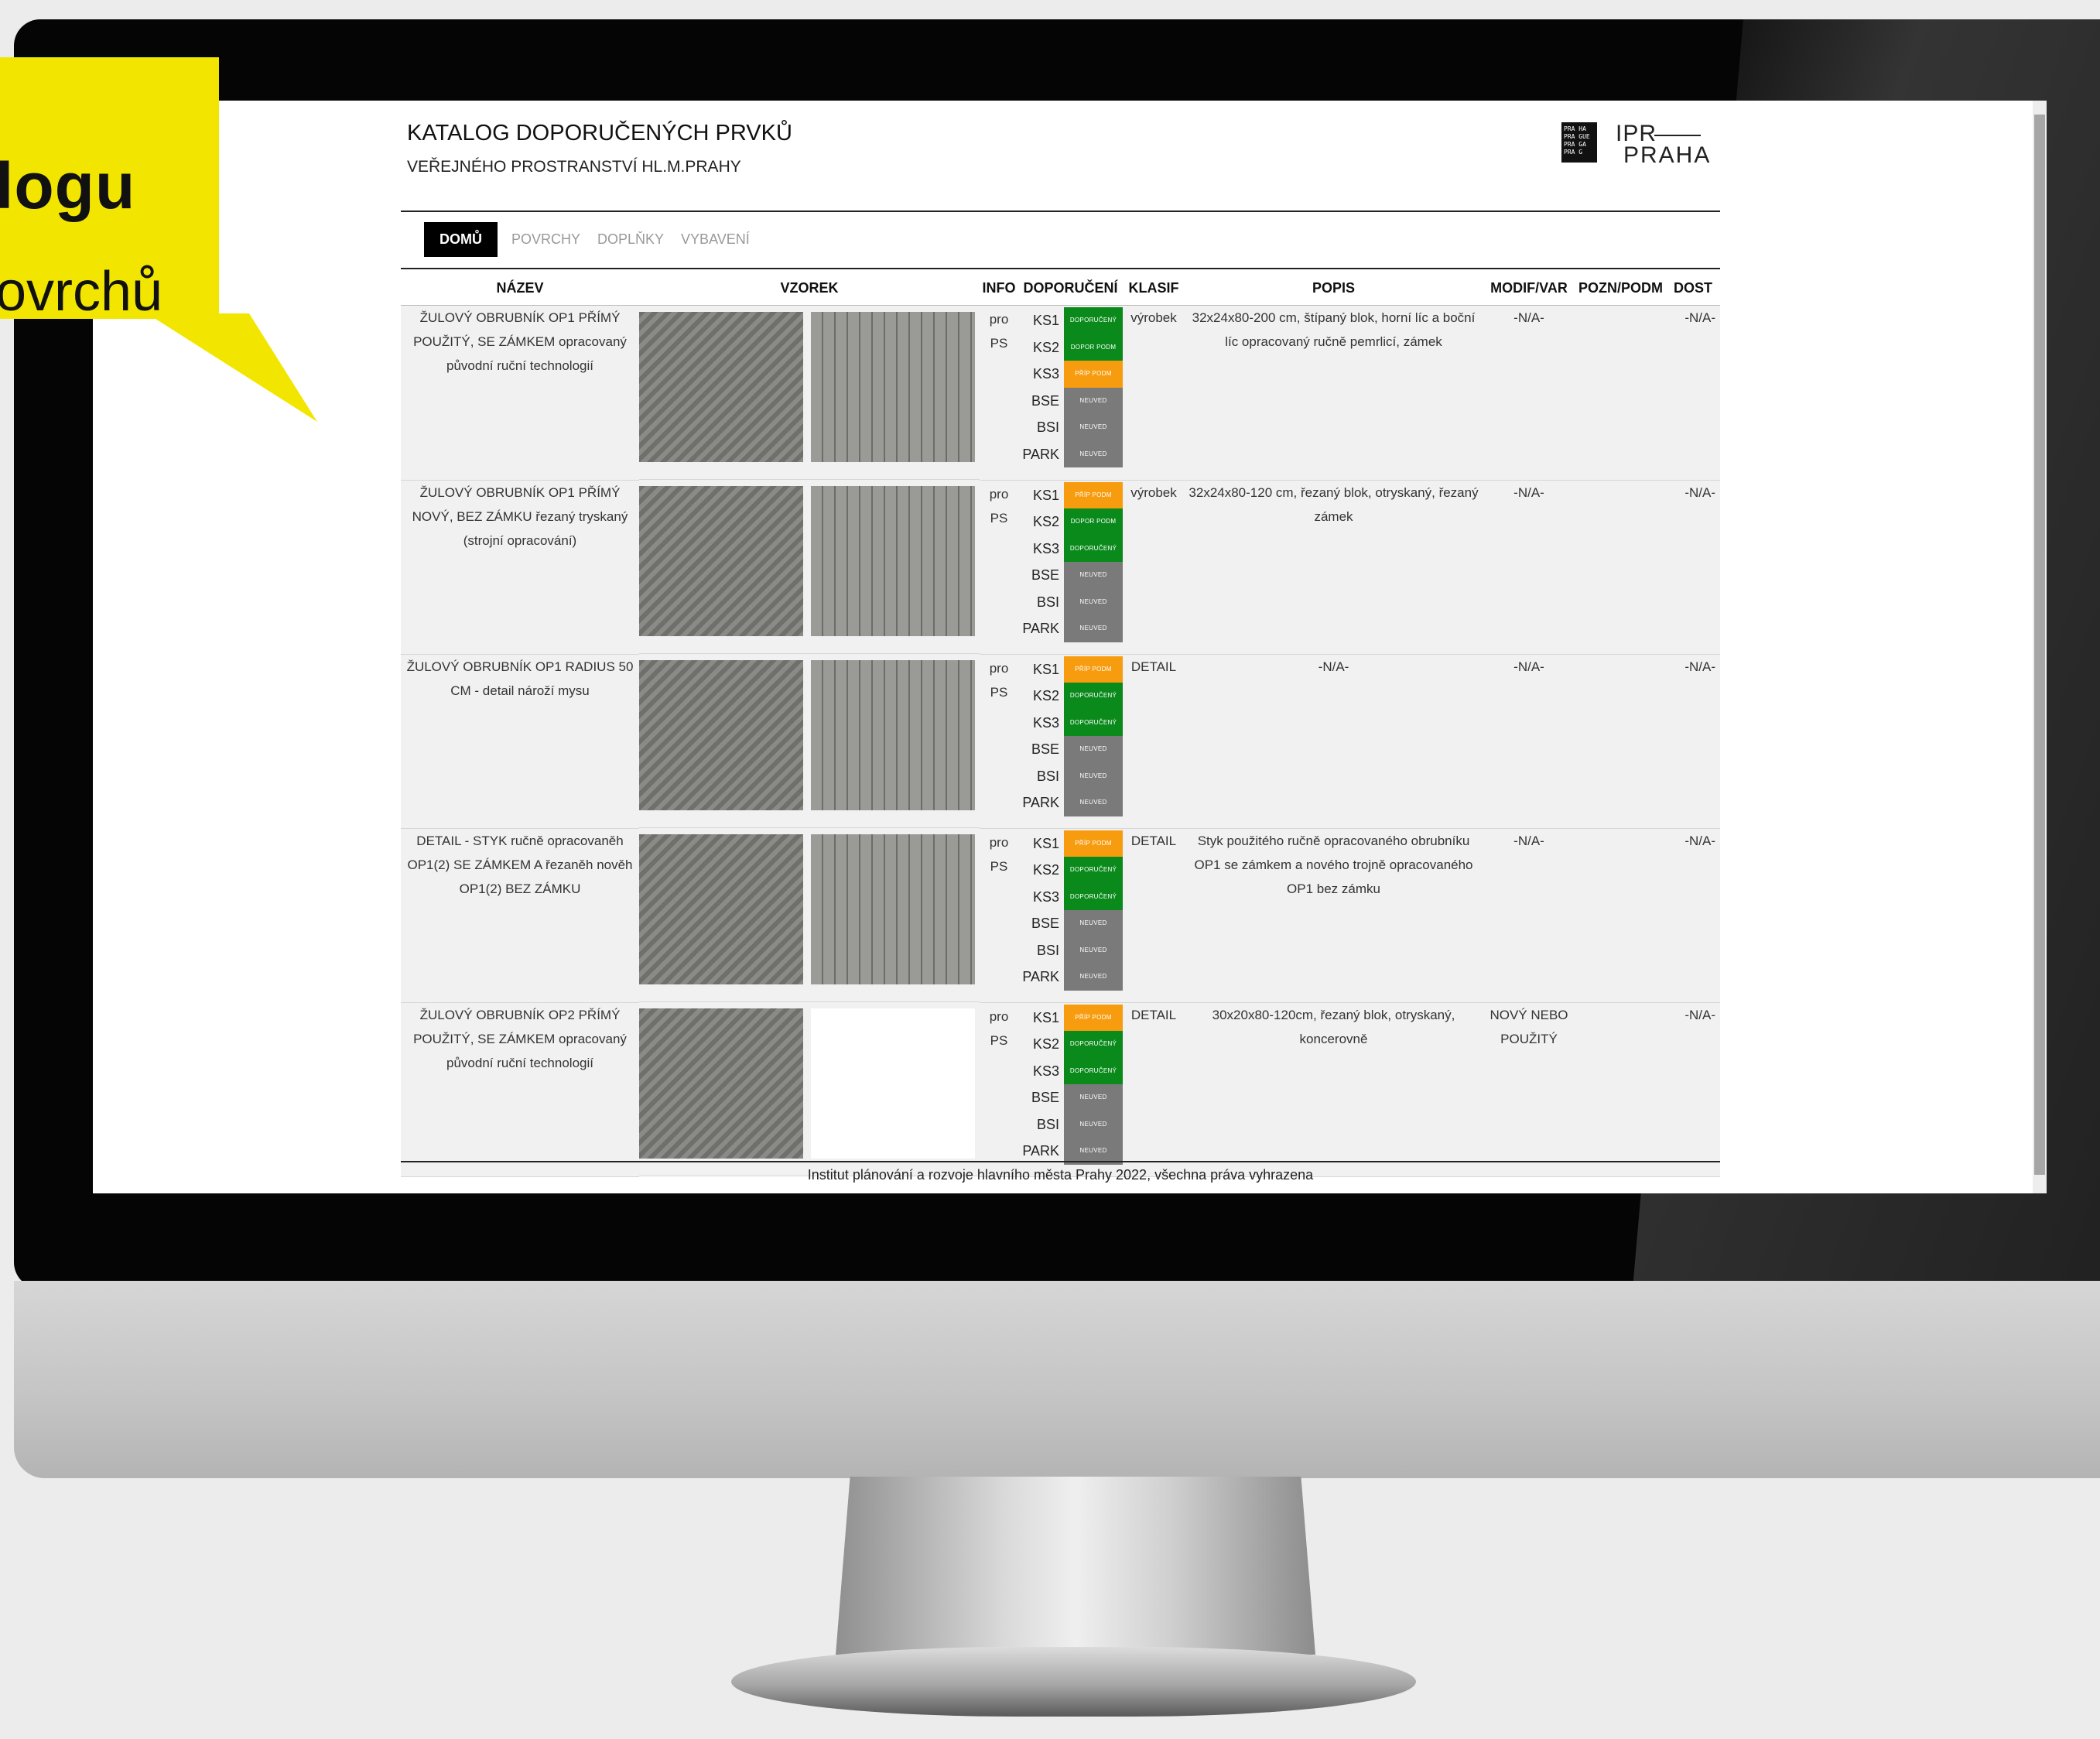 Image resolution: width=2100 pixels, height=1739 pixels. What do you see at coordinates (1677, 135) in the screenshot?
I see `logo-divider` at bounding box center [1677, 135].